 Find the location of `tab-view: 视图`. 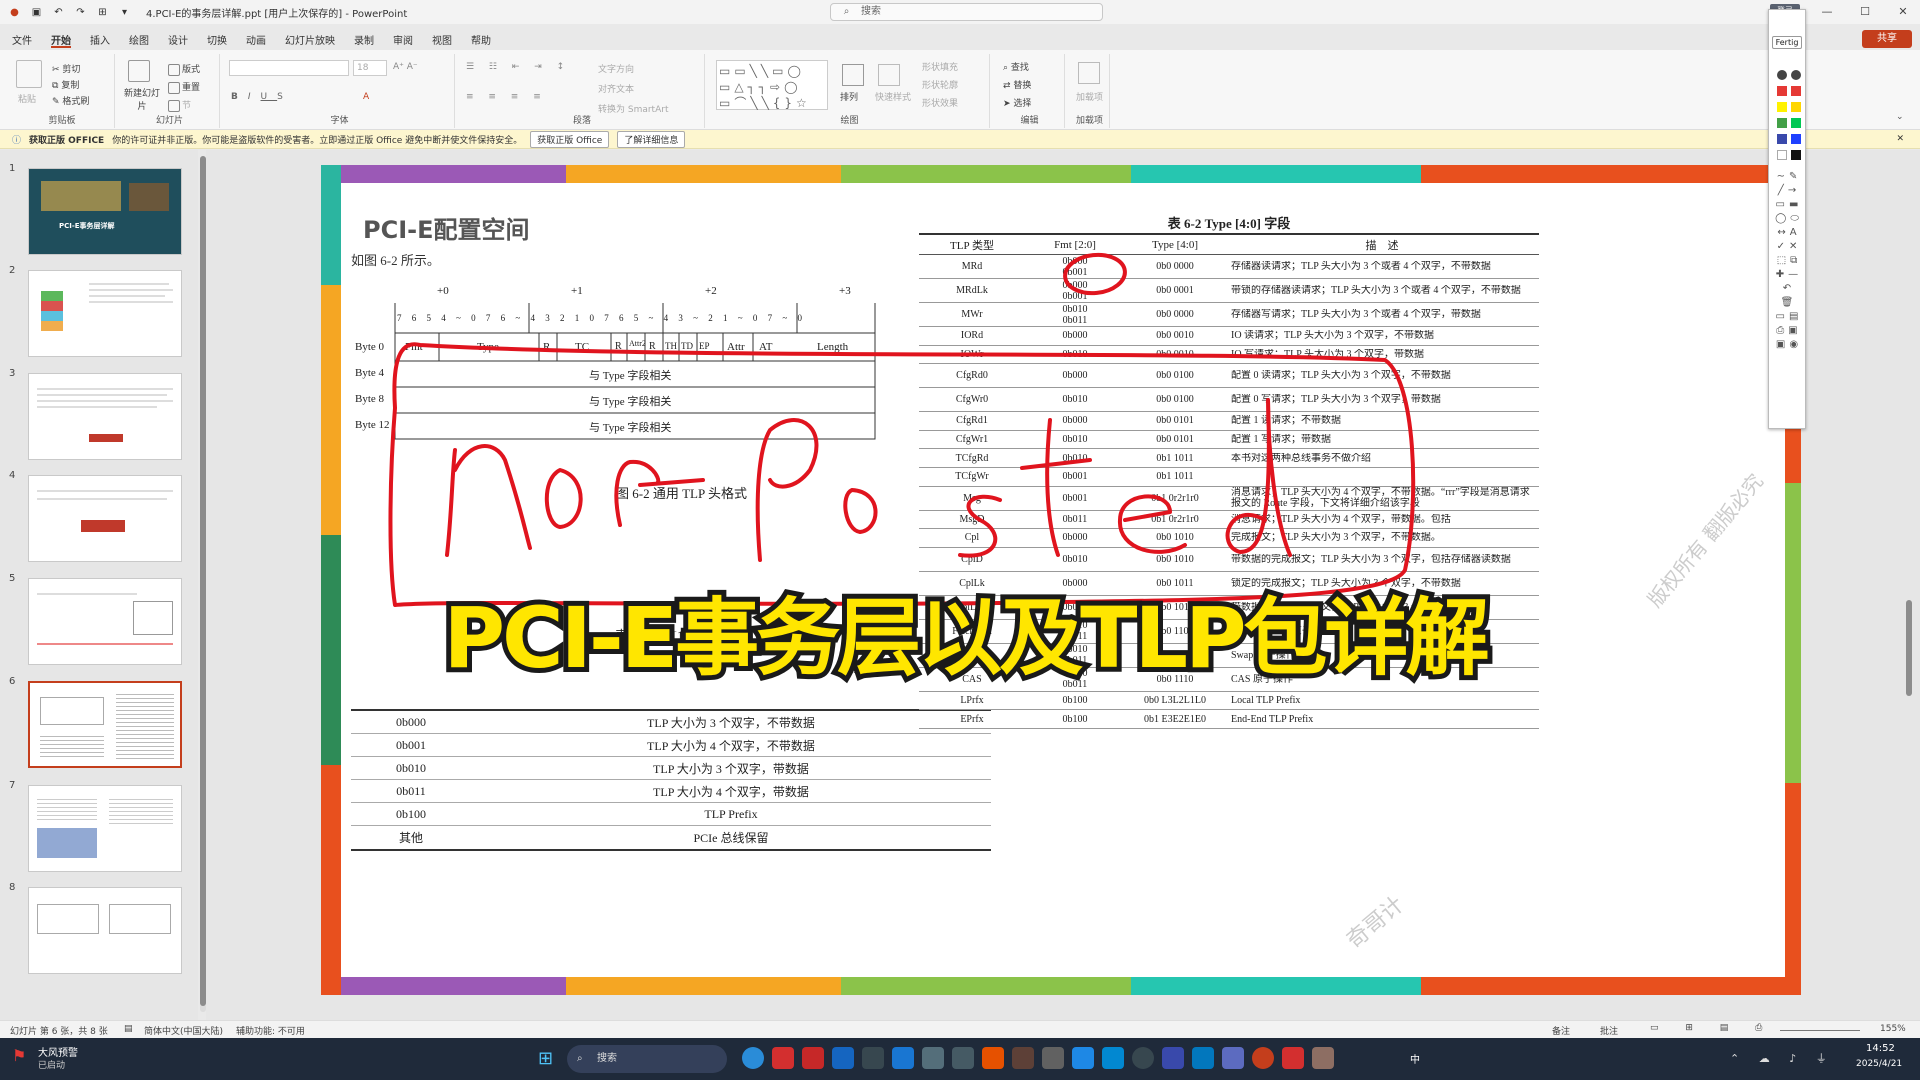

tab-view: 视图 is located at coordinates (442, 40).